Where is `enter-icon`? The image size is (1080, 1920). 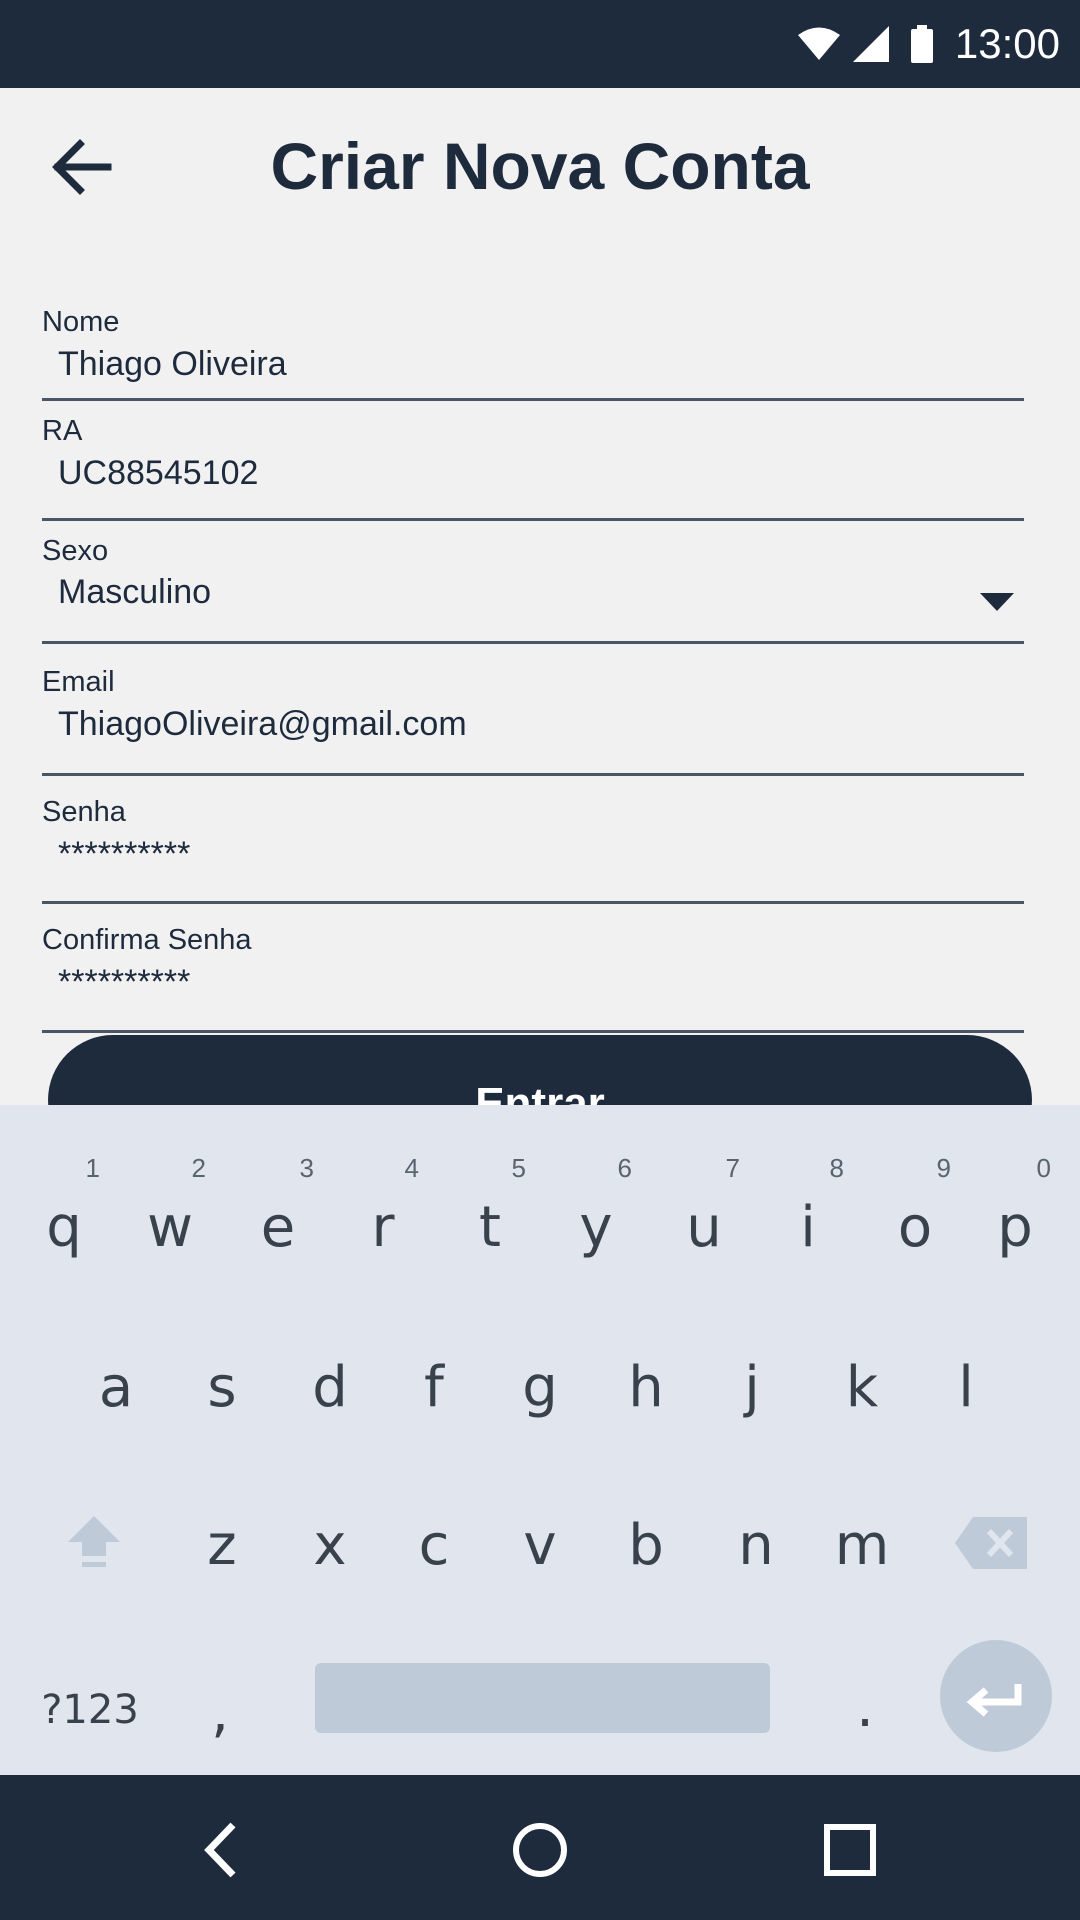
enter-icon is located at coordinates (994, 1700).